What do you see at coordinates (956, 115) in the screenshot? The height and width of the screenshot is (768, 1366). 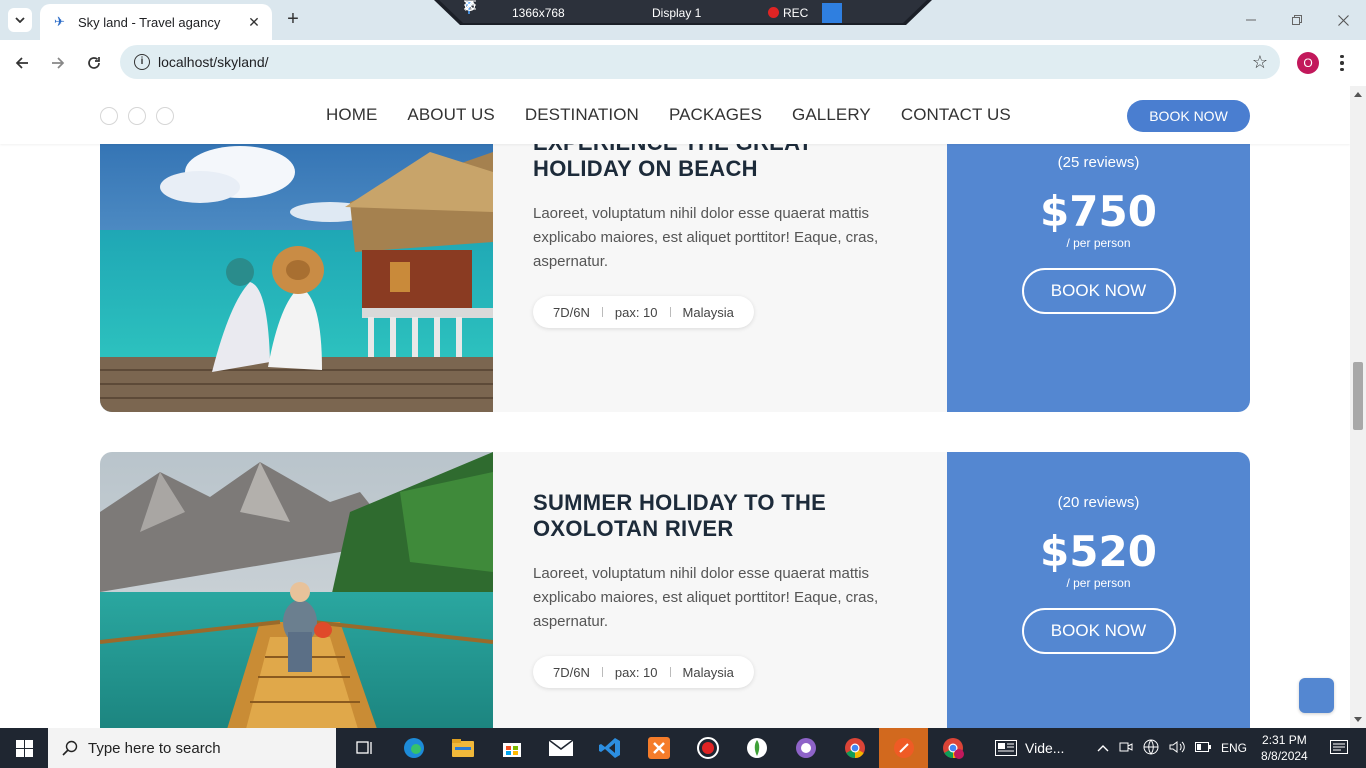 I see `nav-contact-us: CONTACT US` at bounding box center [956, 115].